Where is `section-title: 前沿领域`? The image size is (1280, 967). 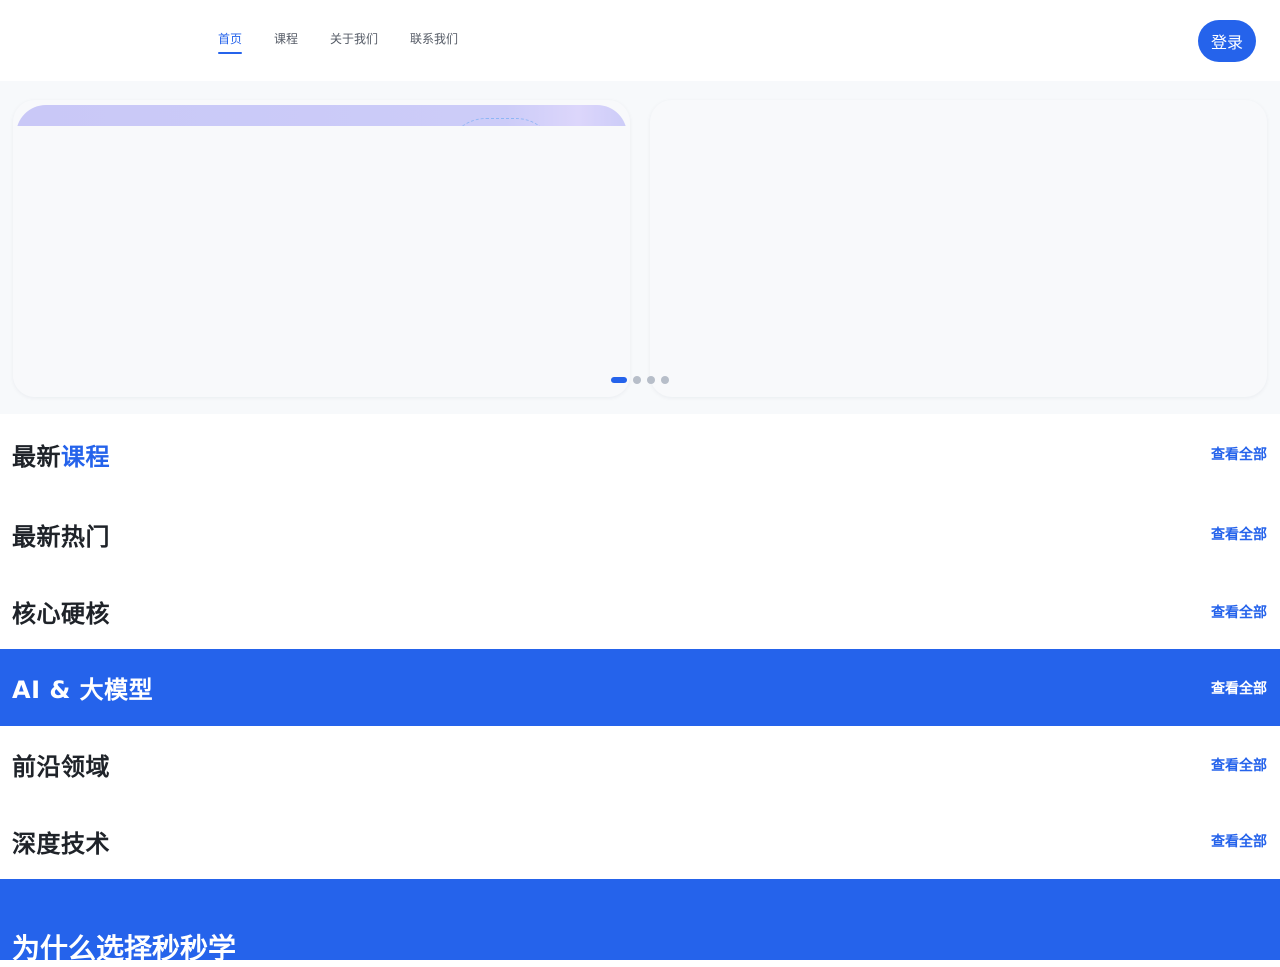 section-title: 前沿领域 is located at coordinates (61, 767).